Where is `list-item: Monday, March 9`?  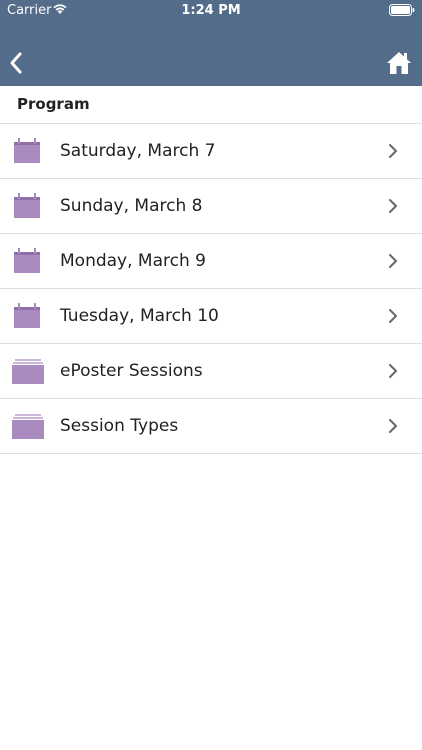 list-item: Monday, March 9 is located at coordinates (211, 261).